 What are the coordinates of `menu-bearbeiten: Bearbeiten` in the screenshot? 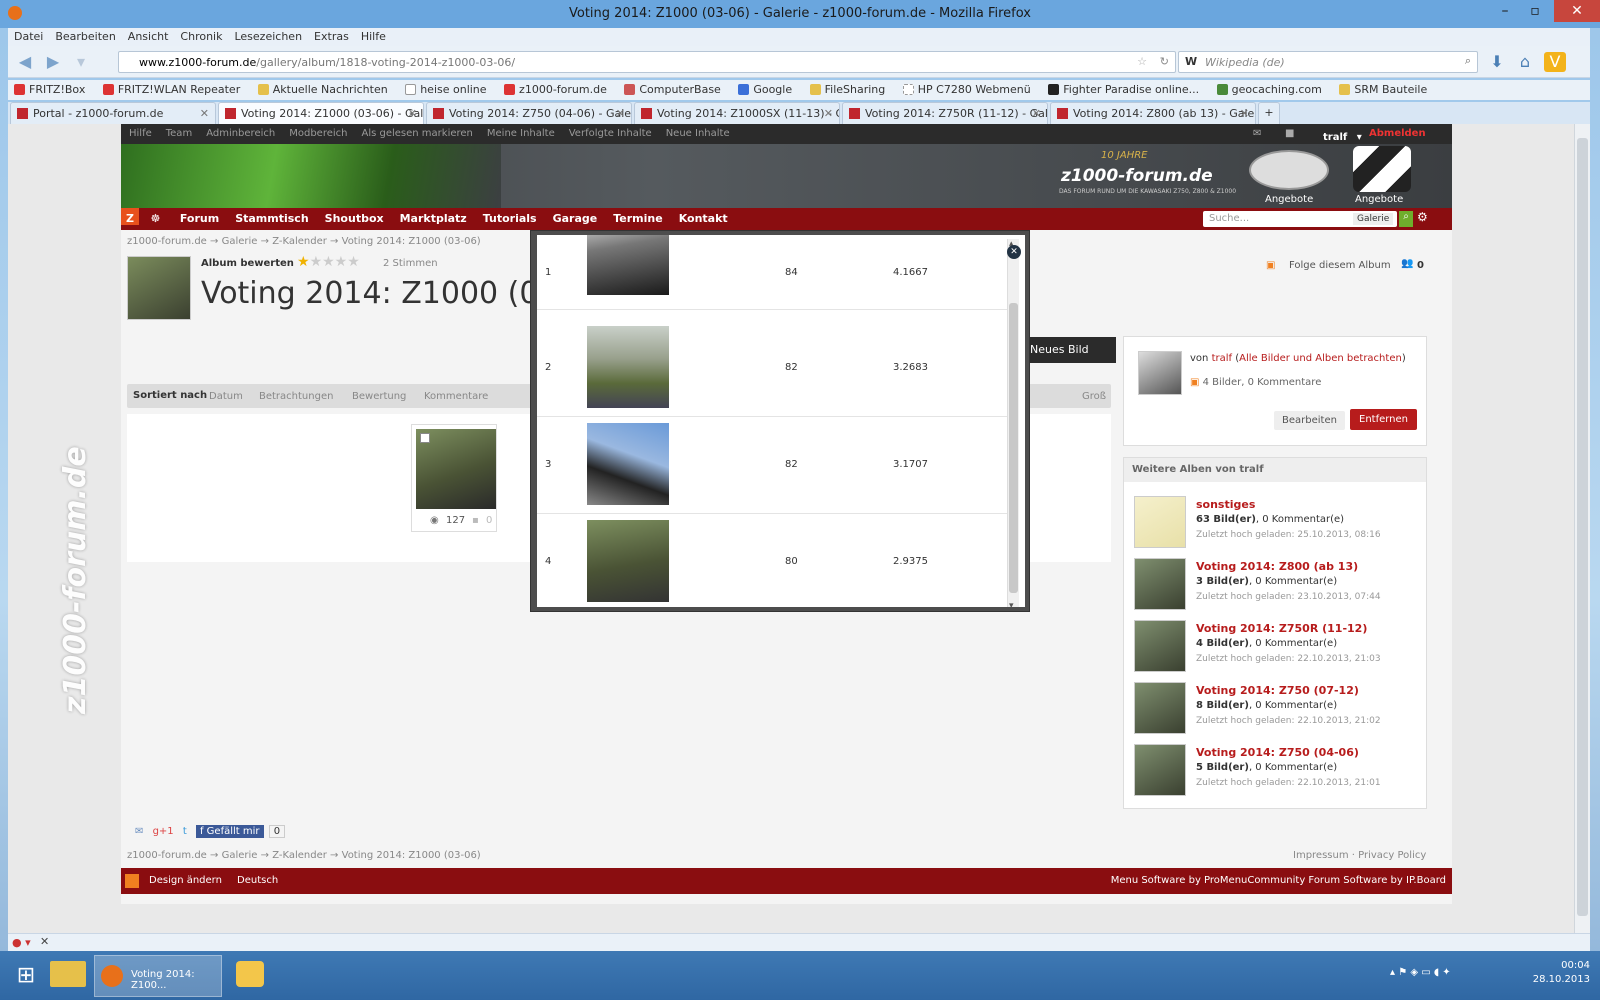 It's located at (85, 35).